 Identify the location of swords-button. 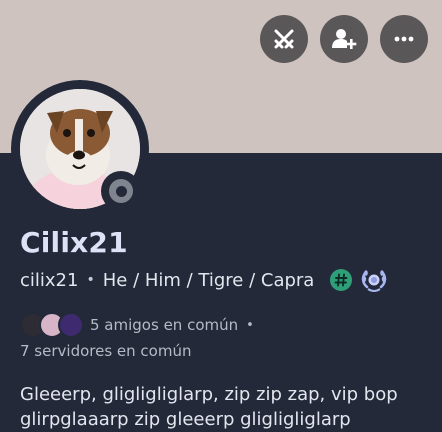
(284, 39).